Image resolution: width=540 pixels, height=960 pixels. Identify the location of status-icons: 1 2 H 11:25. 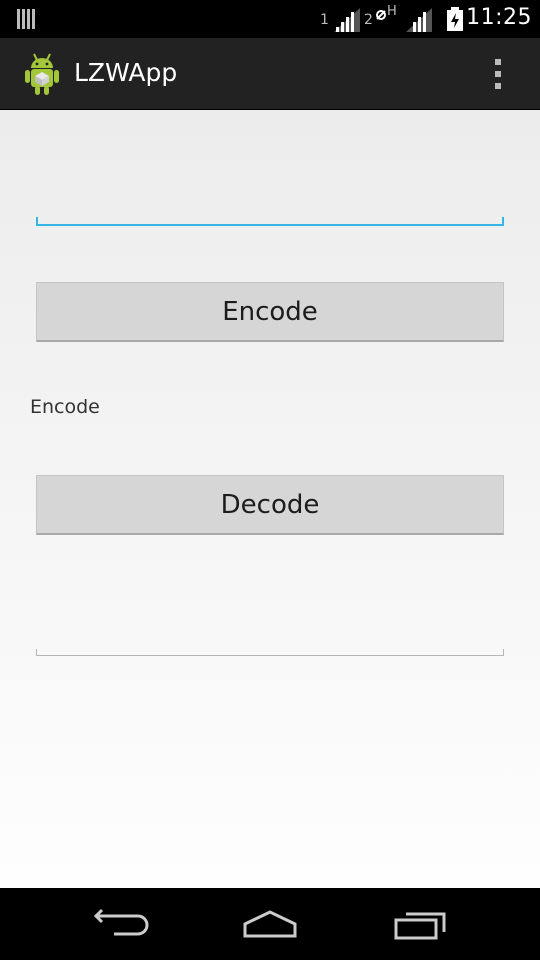
(425, 19).